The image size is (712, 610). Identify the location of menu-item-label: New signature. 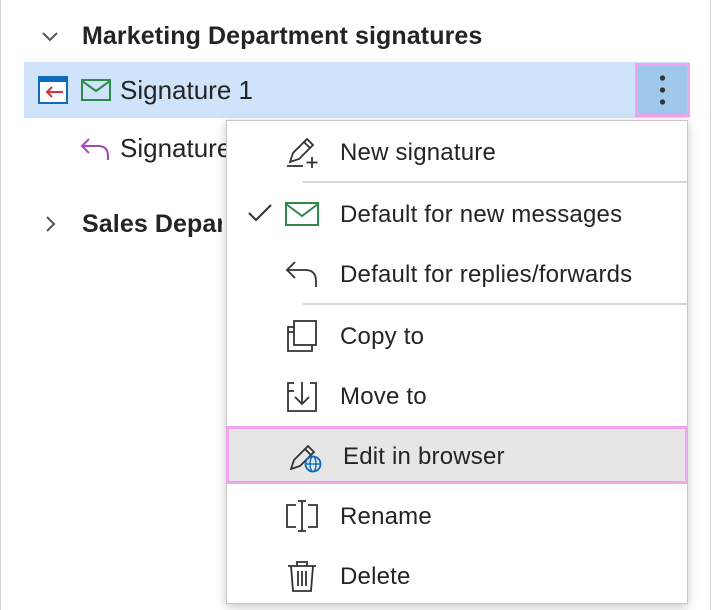
(418, 152).